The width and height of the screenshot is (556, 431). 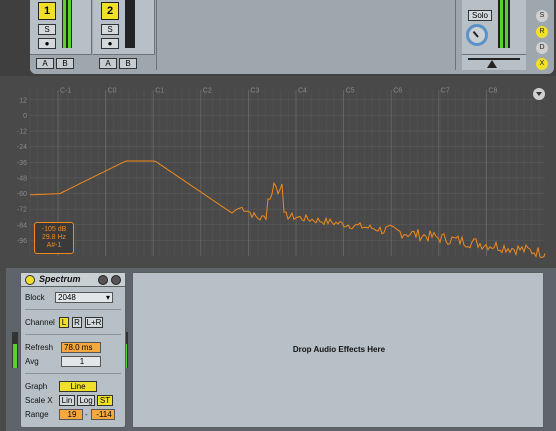 What do you see at coordinates (306, 35) in the screenshot?
I see `empty-track-area` at bounding box center [306, 35].